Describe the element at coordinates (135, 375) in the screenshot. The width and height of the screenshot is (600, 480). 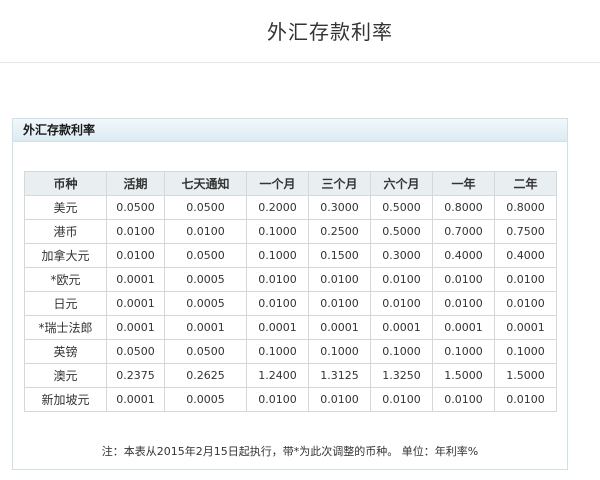
I see `rate-cell: 0.2375` at that location.